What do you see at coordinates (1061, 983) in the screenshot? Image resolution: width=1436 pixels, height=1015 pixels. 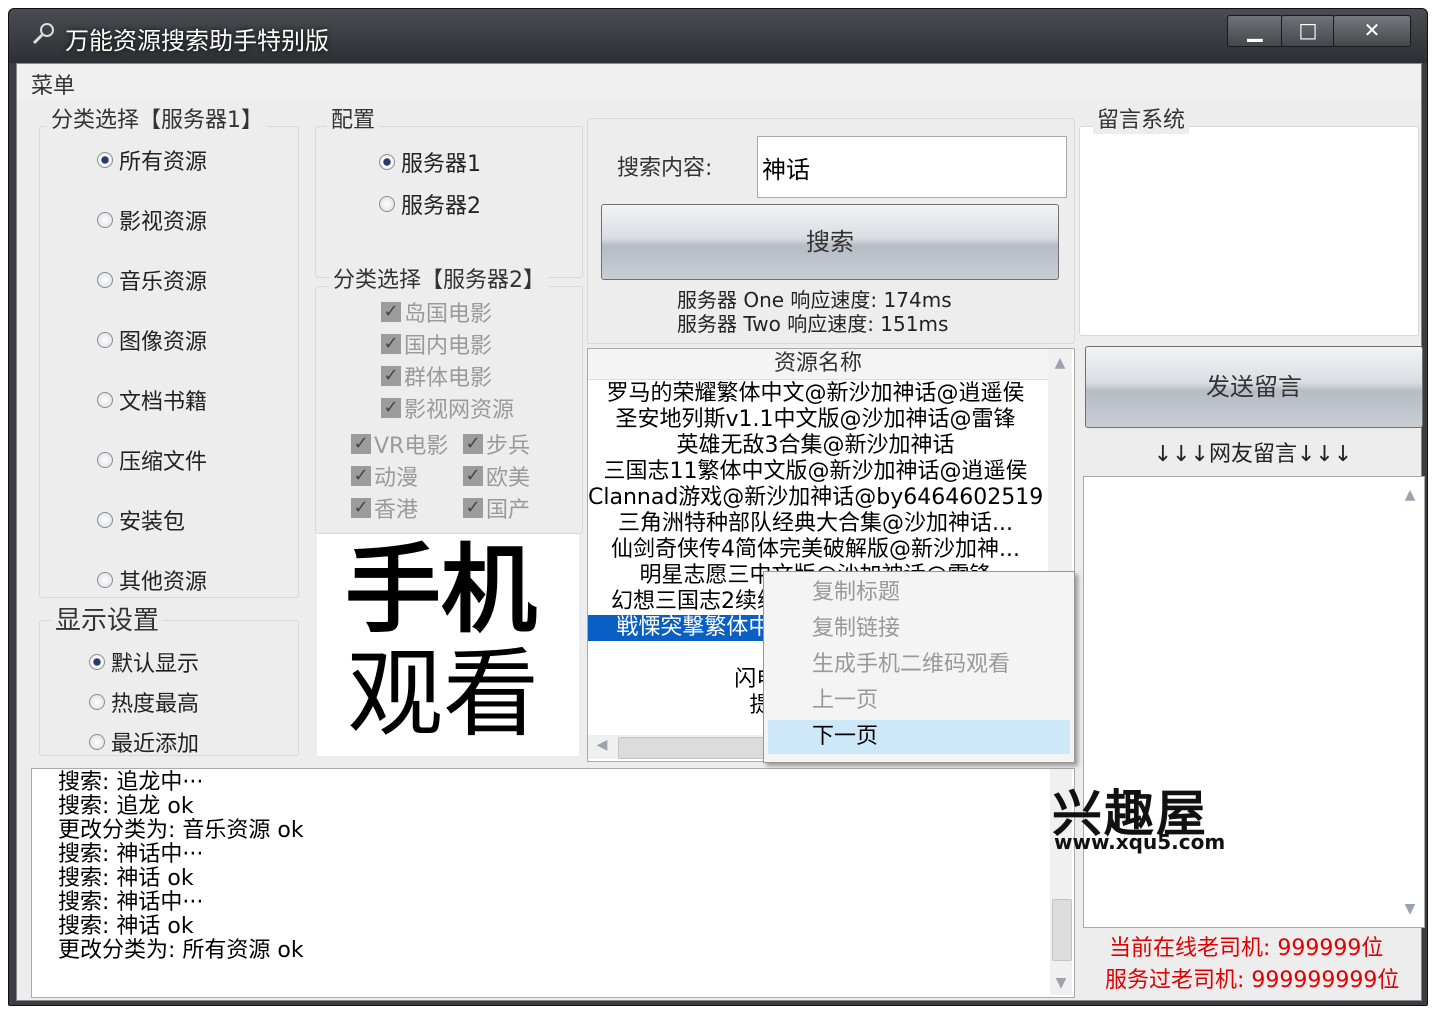 I see `log-scroll-down-icon: ▼` at bounding box center [1061, 983].